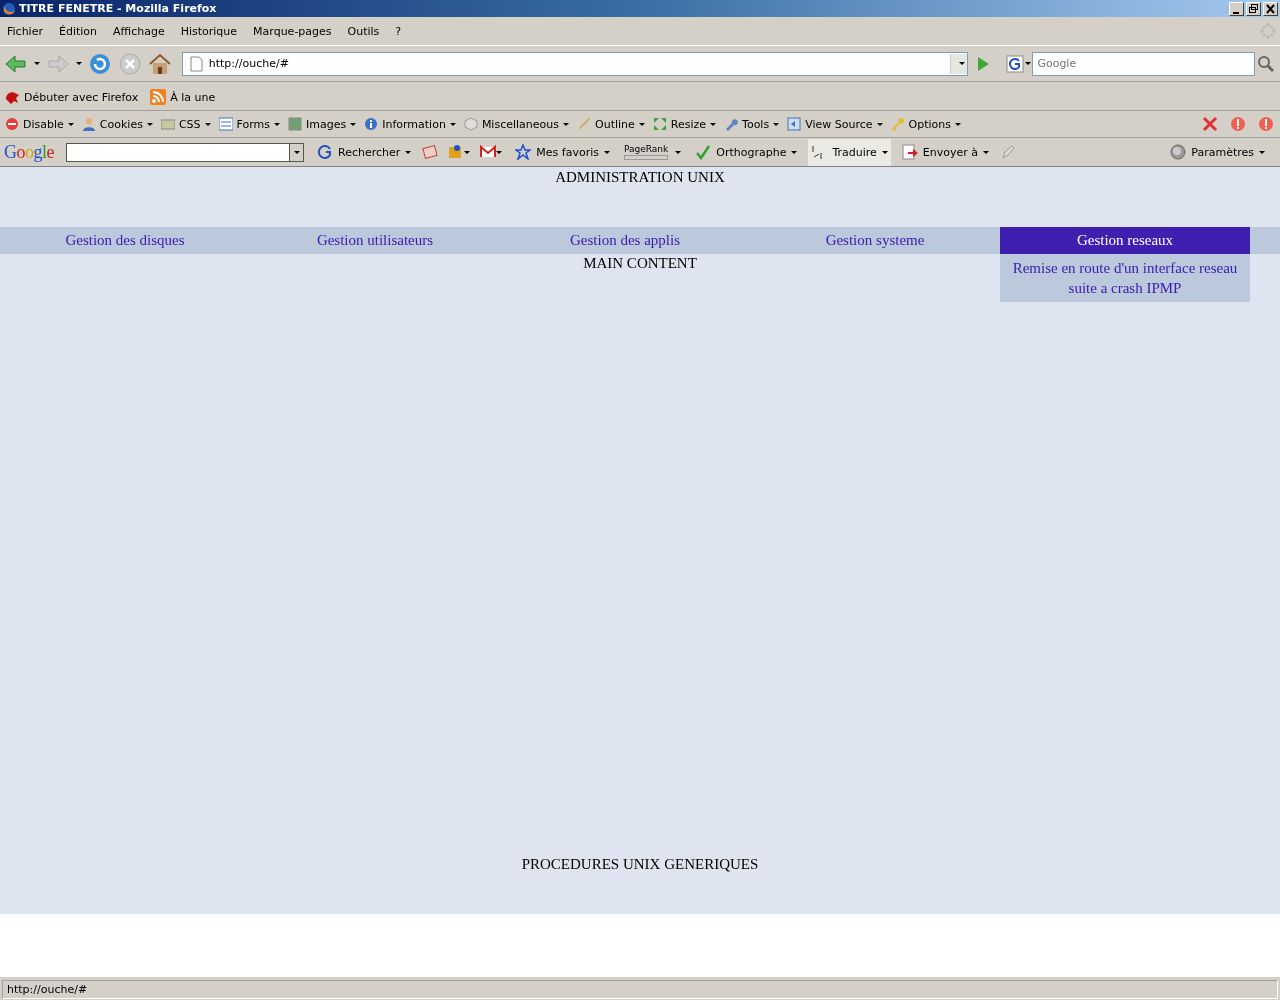 This screenshot has height=1000, width=1280. I want to click on spellcheck-icon, so click(703, 152).